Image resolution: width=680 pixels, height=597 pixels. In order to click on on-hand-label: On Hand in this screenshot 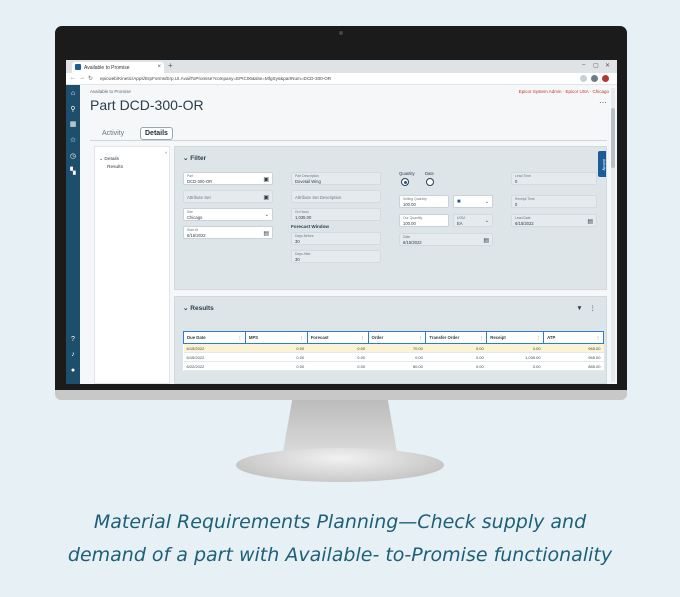, I will do `click(302, 212)`.